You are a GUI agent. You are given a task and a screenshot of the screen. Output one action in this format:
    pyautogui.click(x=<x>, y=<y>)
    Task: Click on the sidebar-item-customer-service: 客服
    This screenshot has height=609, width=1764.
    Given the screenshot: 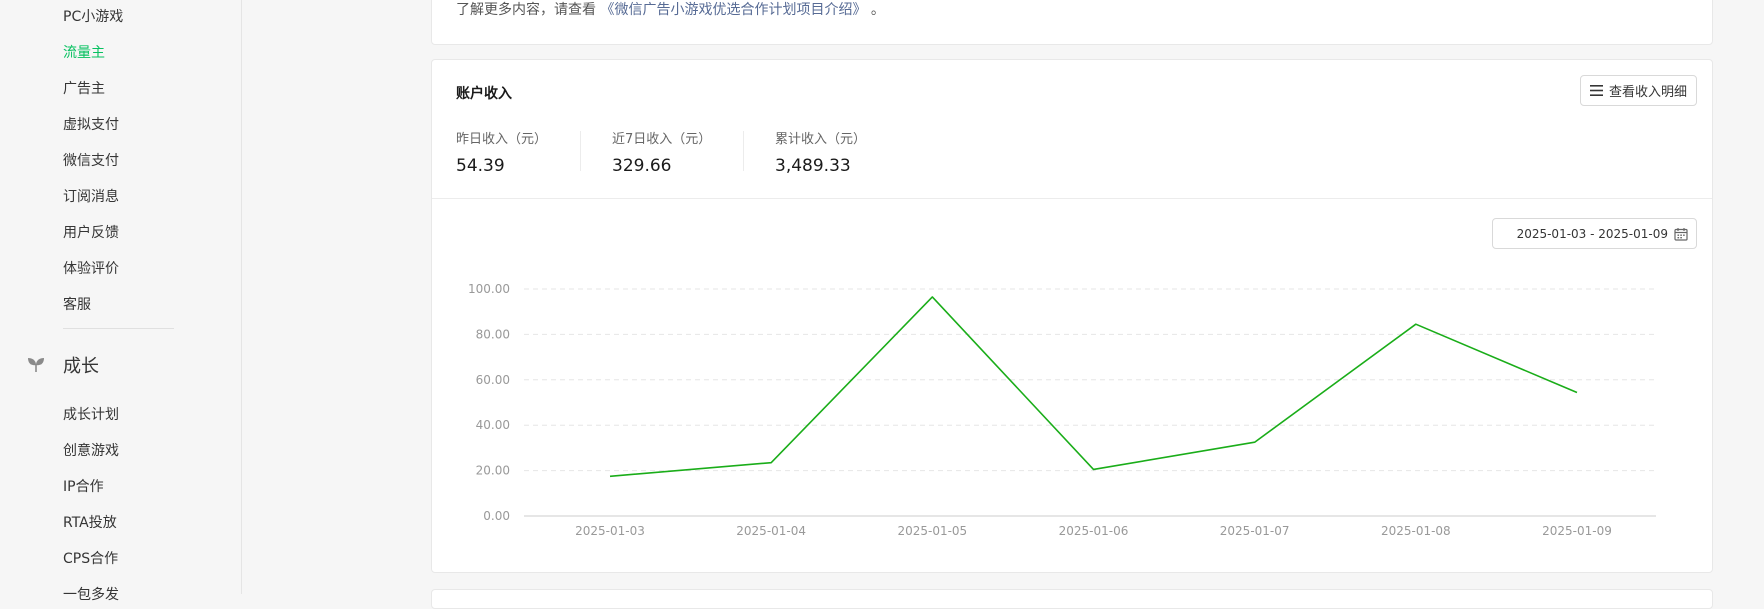 What is the action you would take?
    pyautogui.click(x=77, y=304)
    